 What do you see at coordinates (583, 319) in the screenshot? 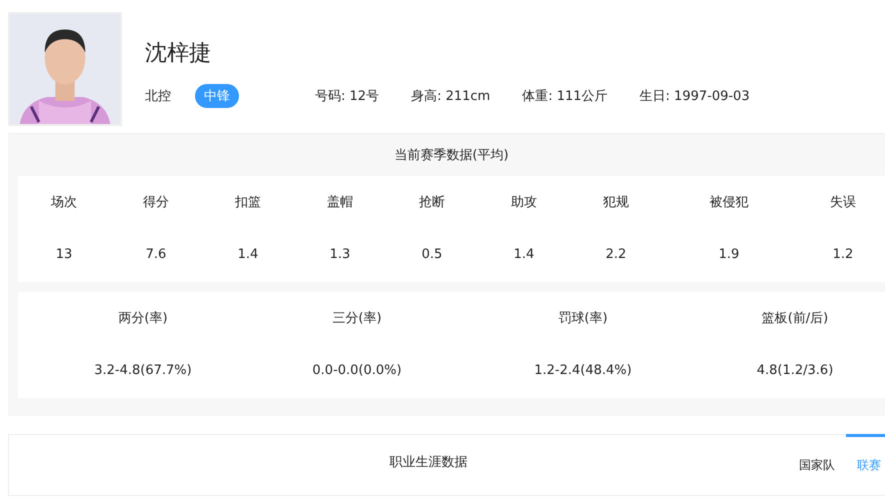
I see `stat-label: 罚球(率)` at bounding box center [583, 319].